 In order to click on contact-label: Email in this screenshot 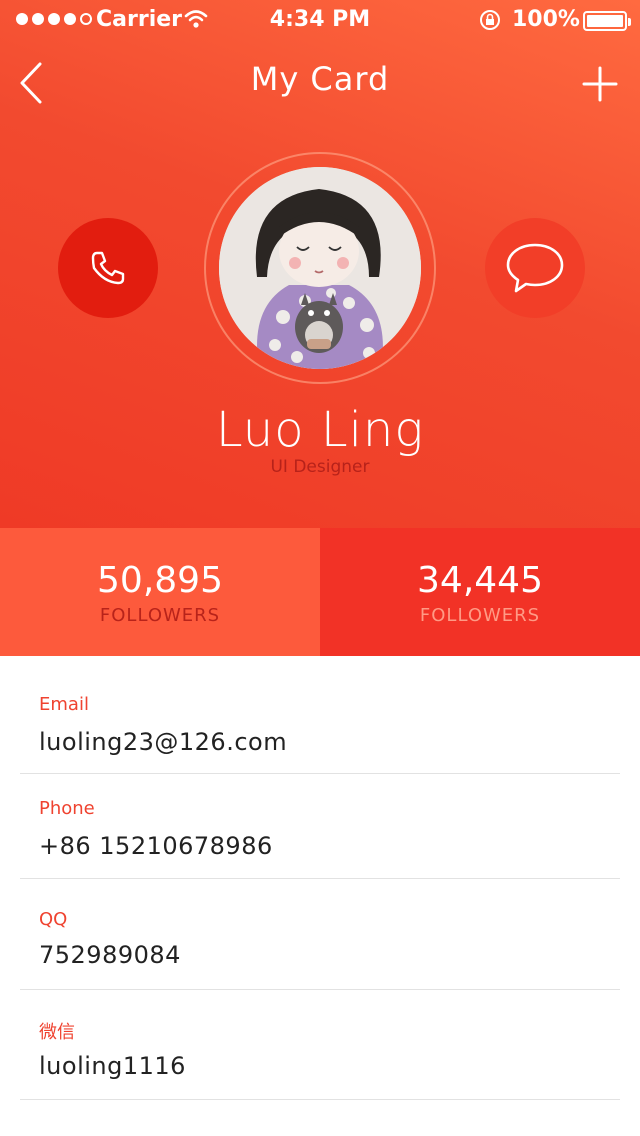, I will do `click(64, 704)`.